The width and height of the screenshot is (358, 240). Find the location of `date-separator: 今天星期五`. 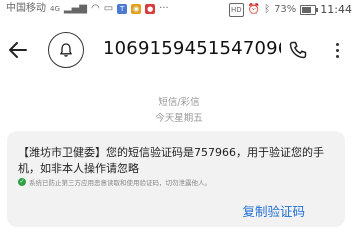

date-separator: 今天星期五 is located at coordinates (179, 118).